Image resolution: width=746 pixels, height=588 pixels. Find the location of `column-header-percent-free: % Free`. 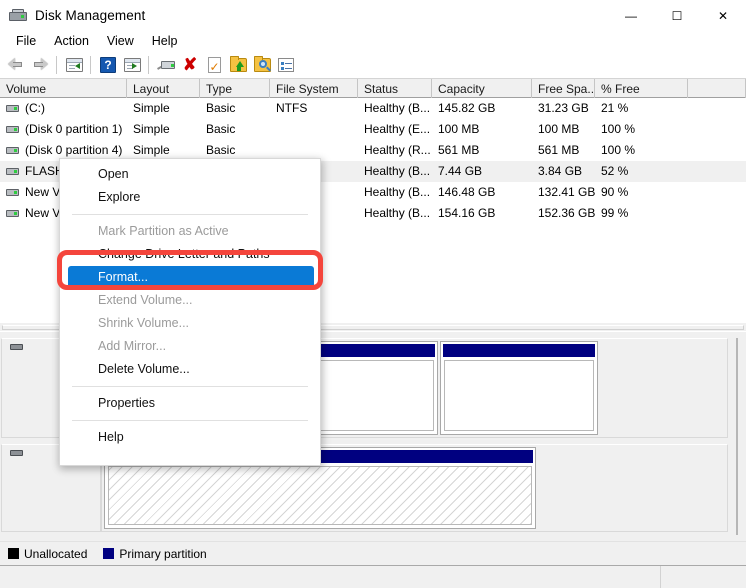

column-header-percent-free: % Free is located at coordinates (641, 88).